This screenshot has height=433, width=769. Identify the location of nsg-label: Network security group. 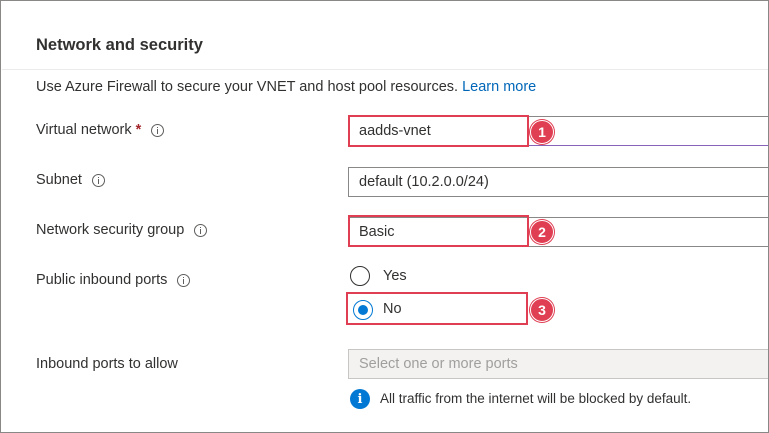
(110, 230).